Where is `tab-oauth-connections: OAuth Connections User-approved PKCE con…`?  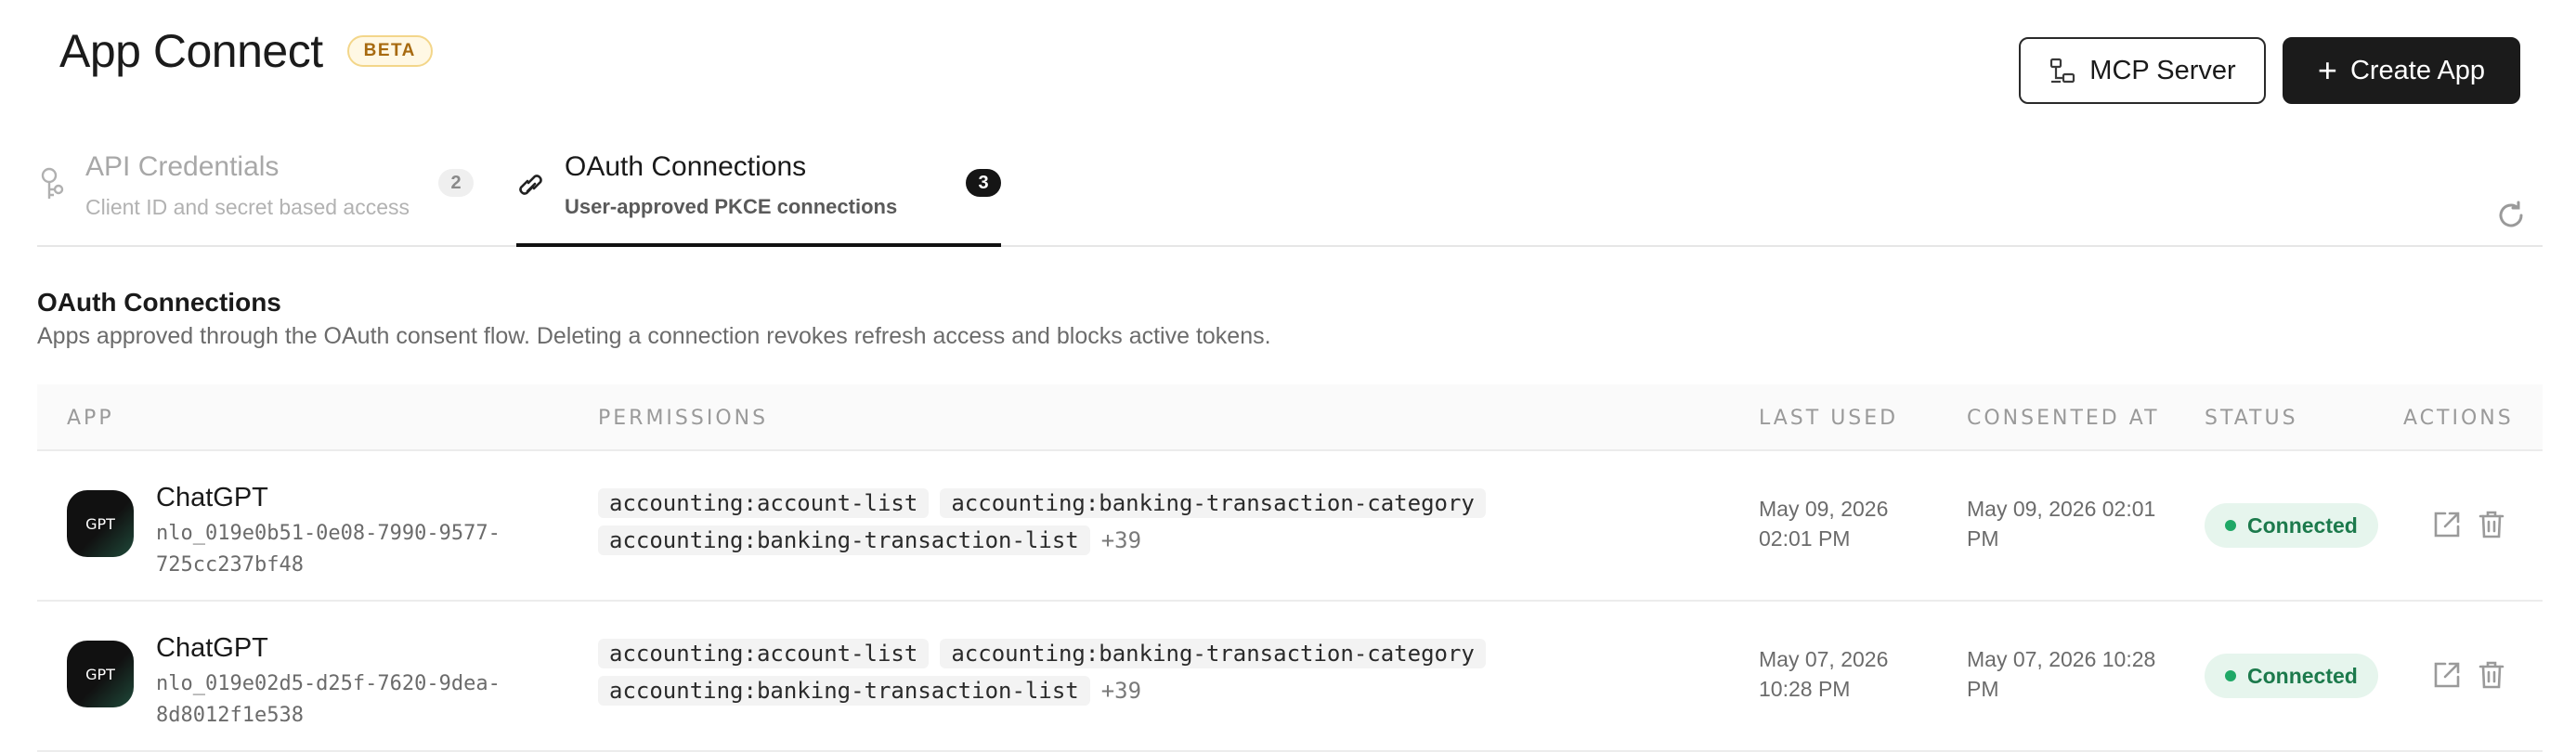 tab-oauth-connections: OAuth Connections User-approved PKCE con… is located at coordinates (758, 193).